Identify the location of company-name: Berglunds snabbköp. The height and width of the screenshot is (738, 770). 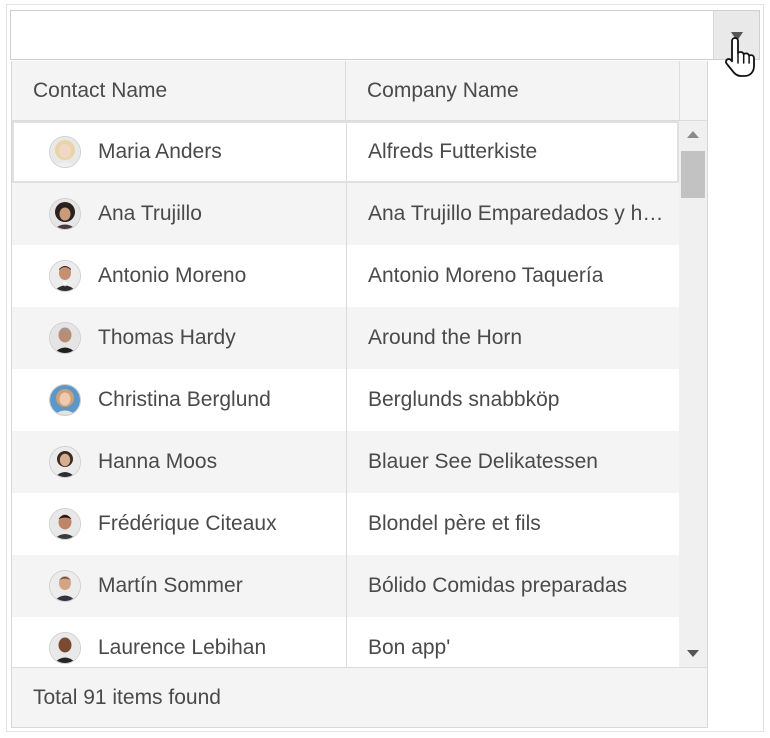
(464, 399).